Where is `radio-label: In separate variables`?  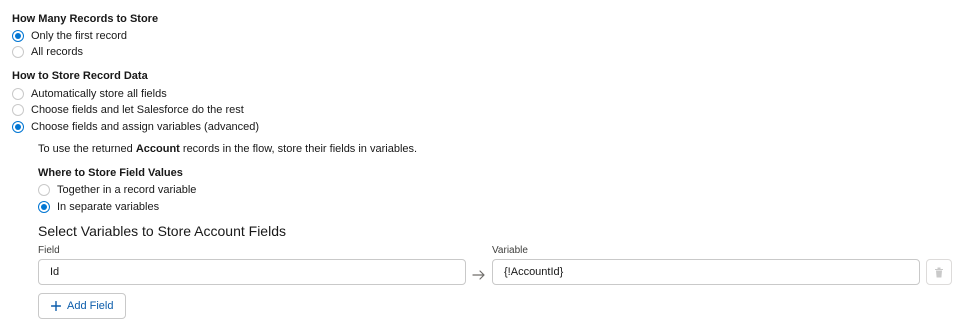
radio-label: In separate variables is located at coordinates (108, 207).